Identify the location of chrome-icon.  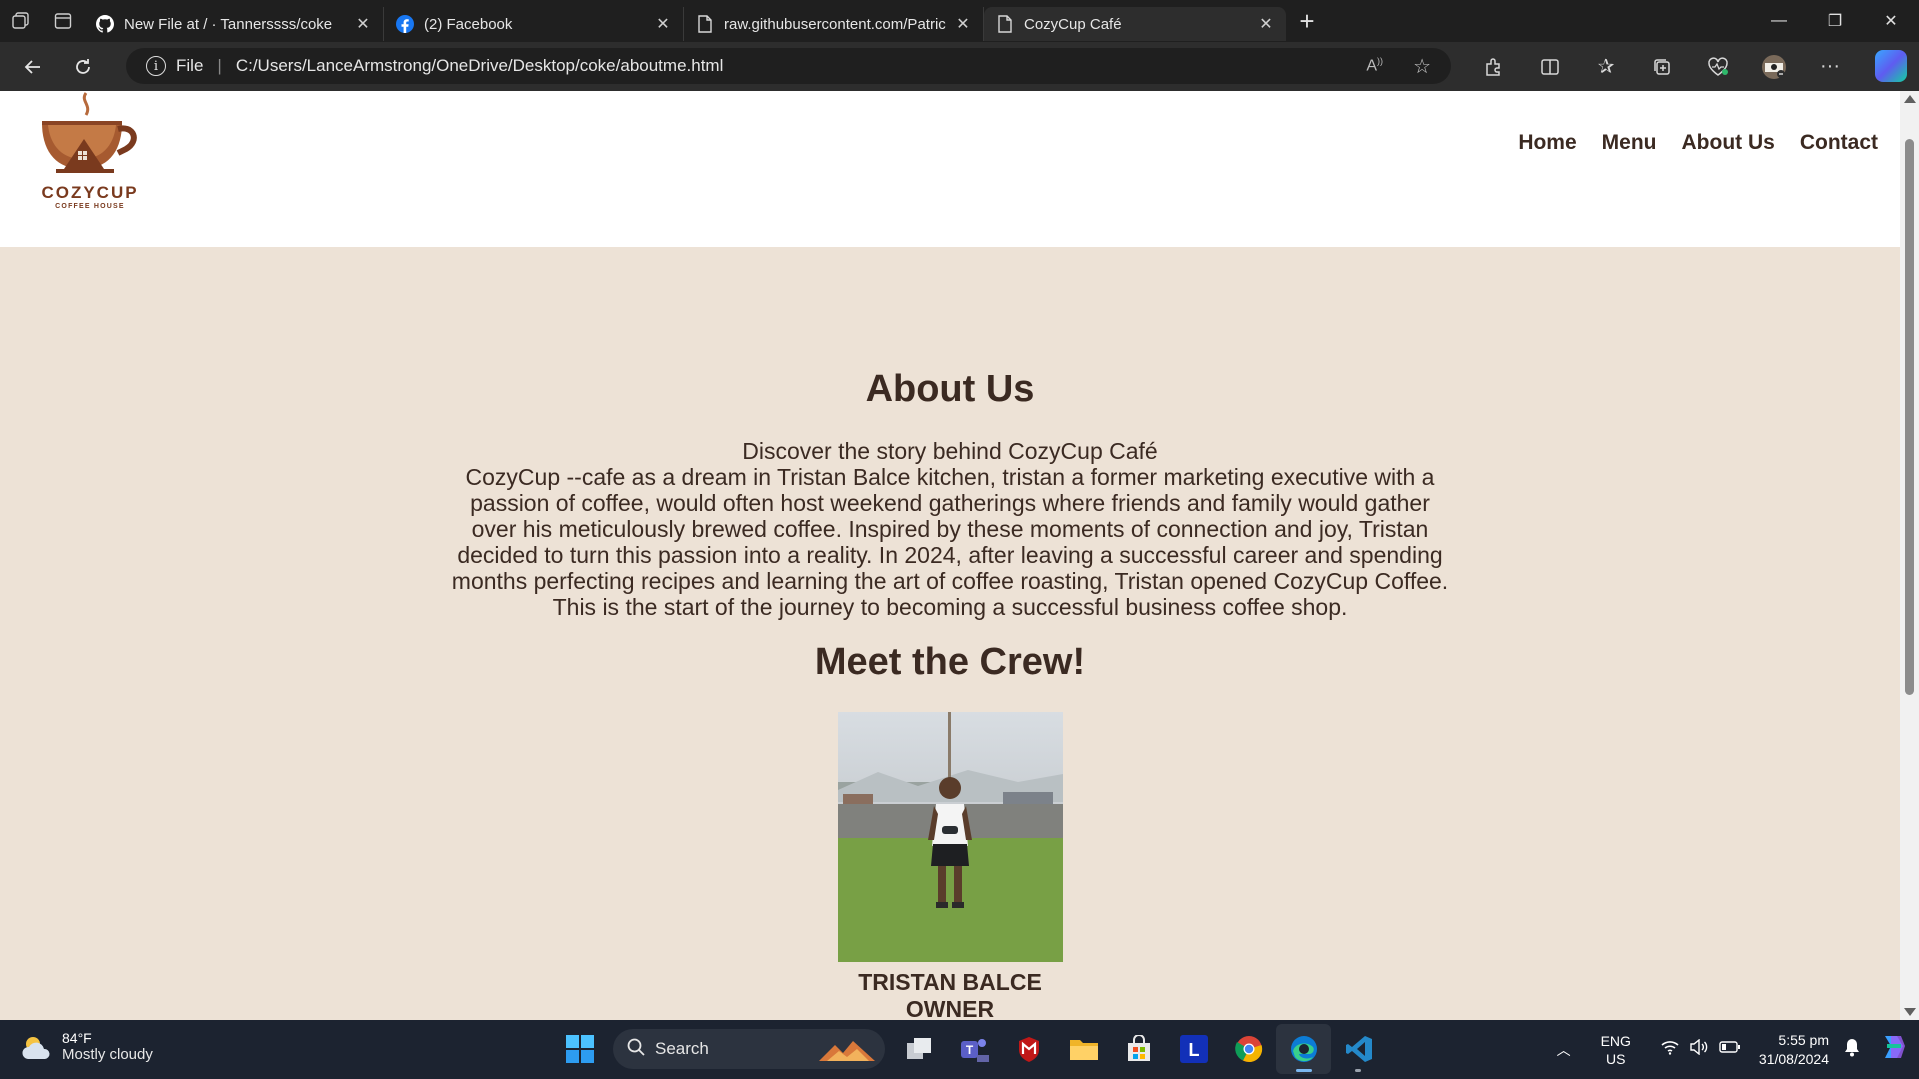
(1248, 1049).